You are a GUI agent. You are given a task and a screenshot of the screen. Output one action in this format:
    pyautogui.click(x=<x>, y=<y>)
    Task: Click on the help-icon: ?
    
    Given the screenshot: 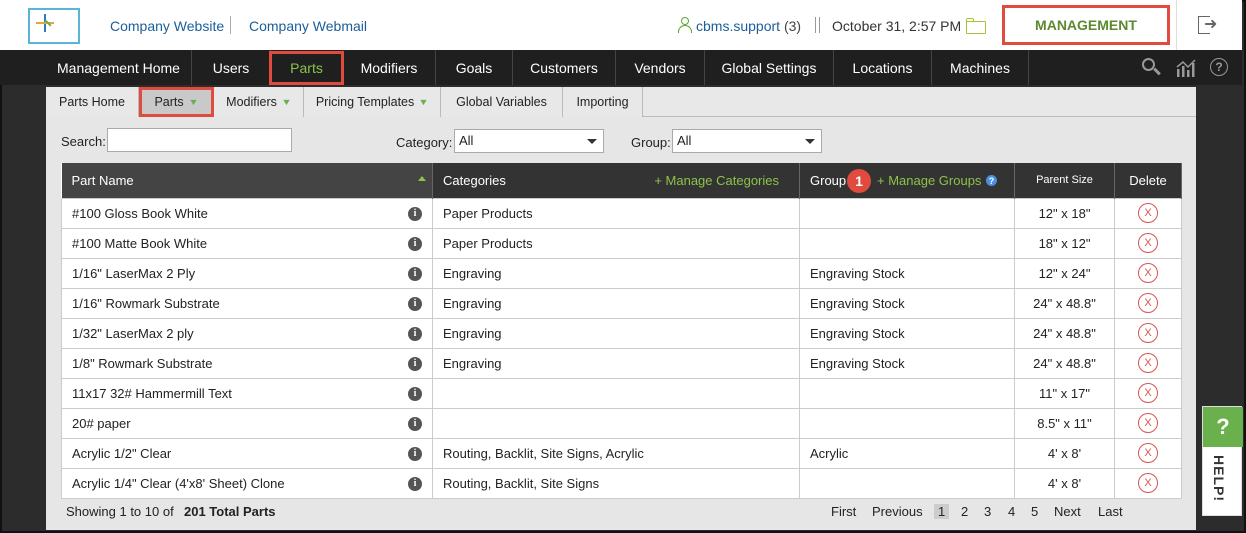 What is the action you would take?
    pyautogui.click(x=1219, y=67)
    